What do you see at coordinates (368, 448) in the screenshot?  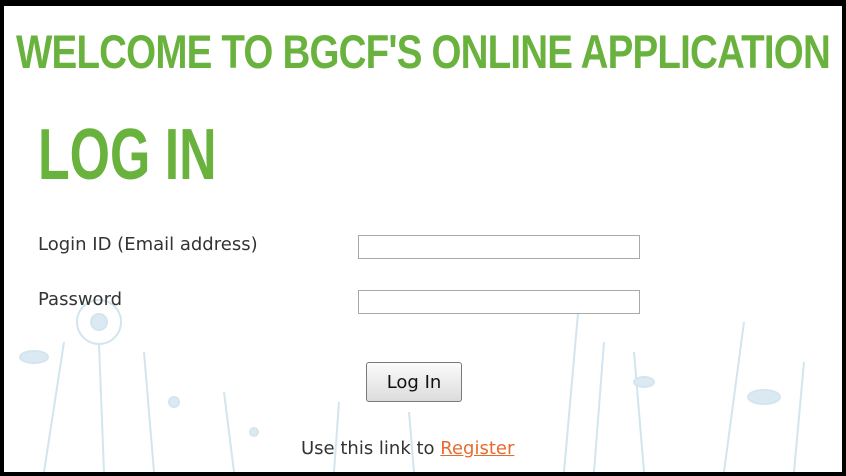 I see `register-prefix-text: Use this link to` at bounding box center [368, 448].